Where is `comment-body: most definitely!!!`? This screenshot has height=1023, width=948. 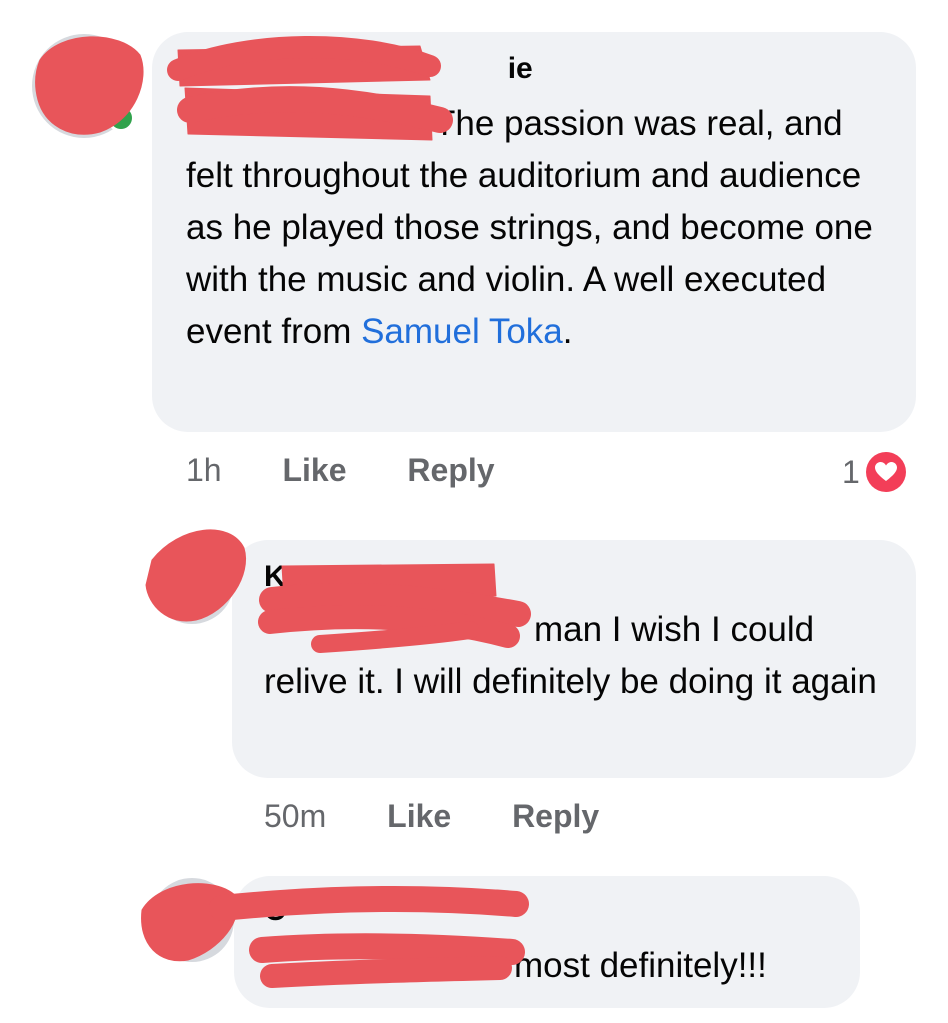 comment-body: most definitely!!! is located at coordinates (640, 965).